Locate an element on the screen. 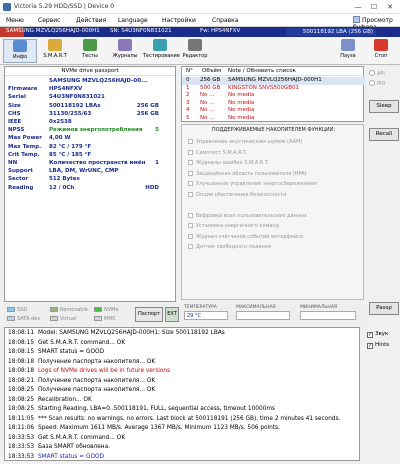 This screenshot has width=400, height=464. legend-ssd: SSD is located at coordinates (17, 310).